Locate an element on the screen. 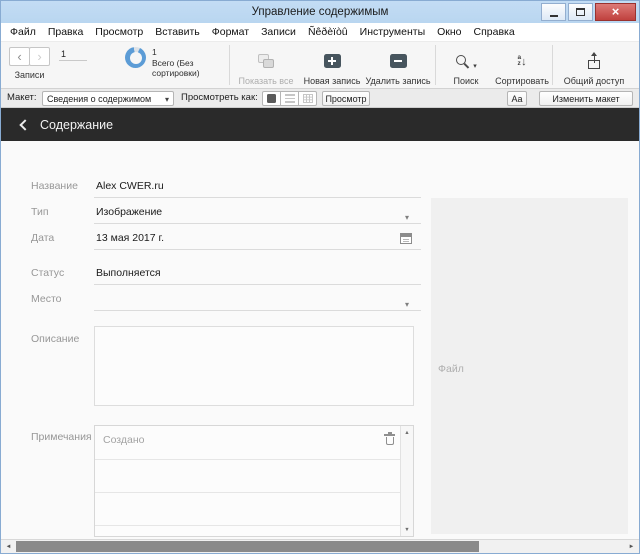 Image resolution: width=640 pixels, height=554 pixels. menu-tools: Инструменты is located at coordinates (392, 32).